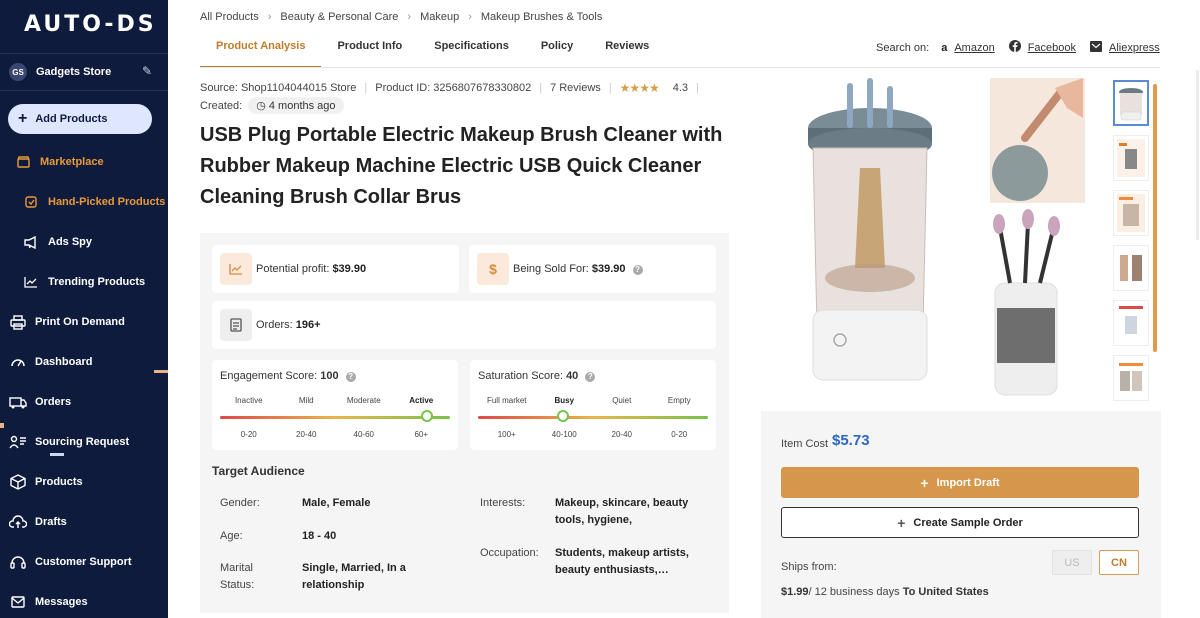 This screenshot has height=618, width=1200. What do you see at coordinates (71, 119) in the screenshot?
I see `add-products-label: Add Products` at bounding box center [71, 119].